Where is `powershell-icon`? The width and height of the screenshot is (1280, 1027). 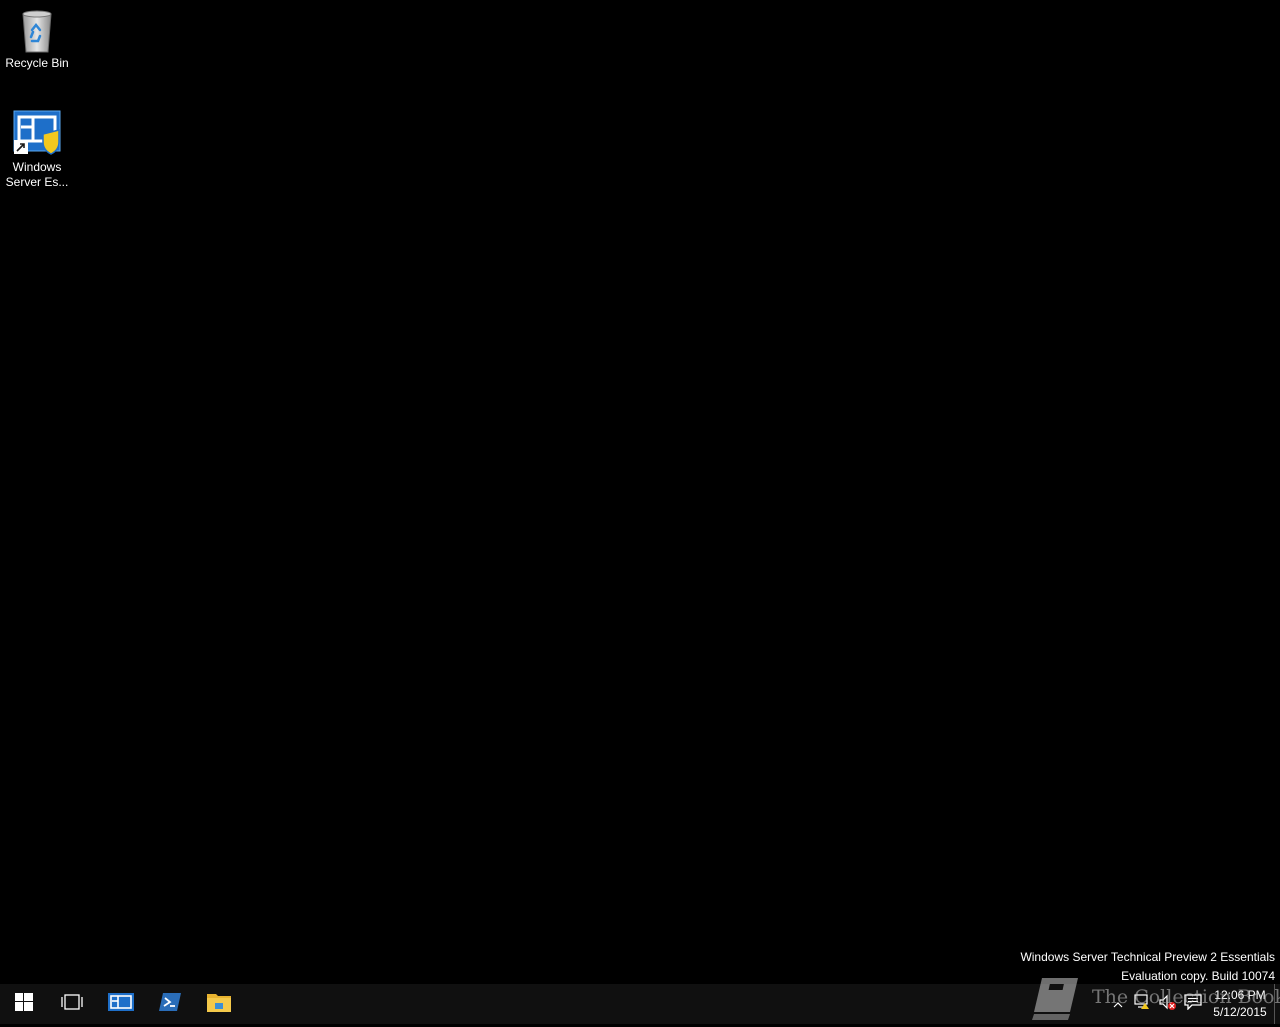
powershell-icon is located at coordinates (170, 1004).